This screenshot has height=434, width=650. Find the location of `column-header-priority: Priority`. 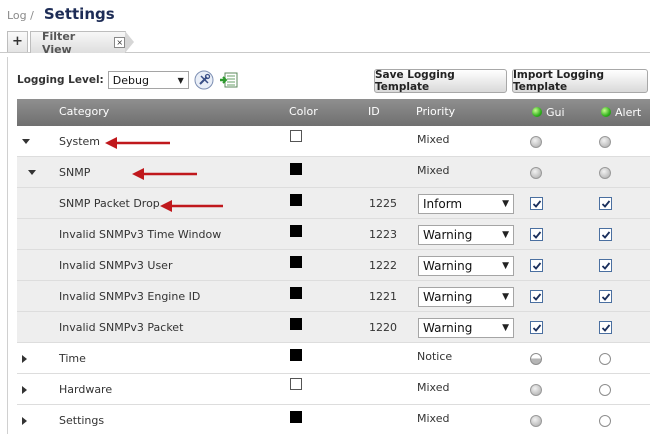

column-header-priority: Priority is located at coordinates (435, 111).